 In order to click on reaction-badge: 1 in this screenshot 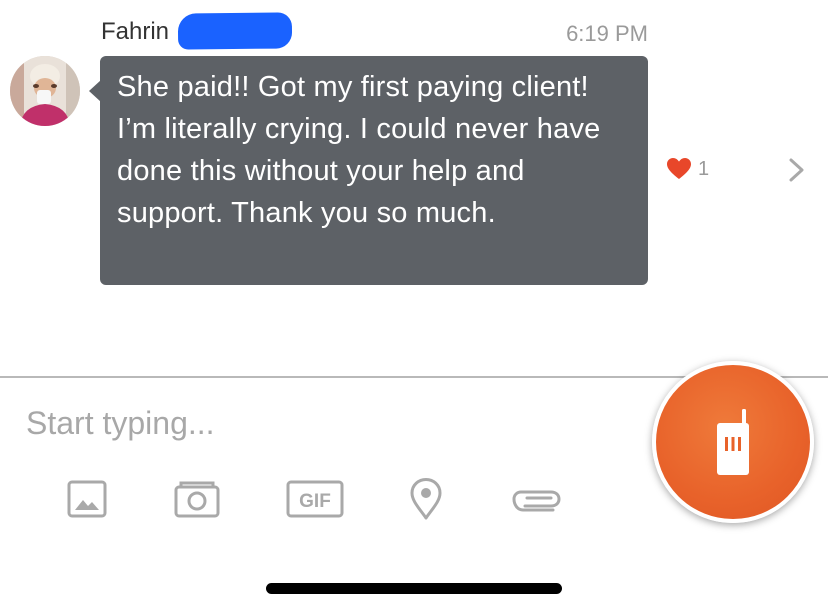, I will do `click(687, 169)`.